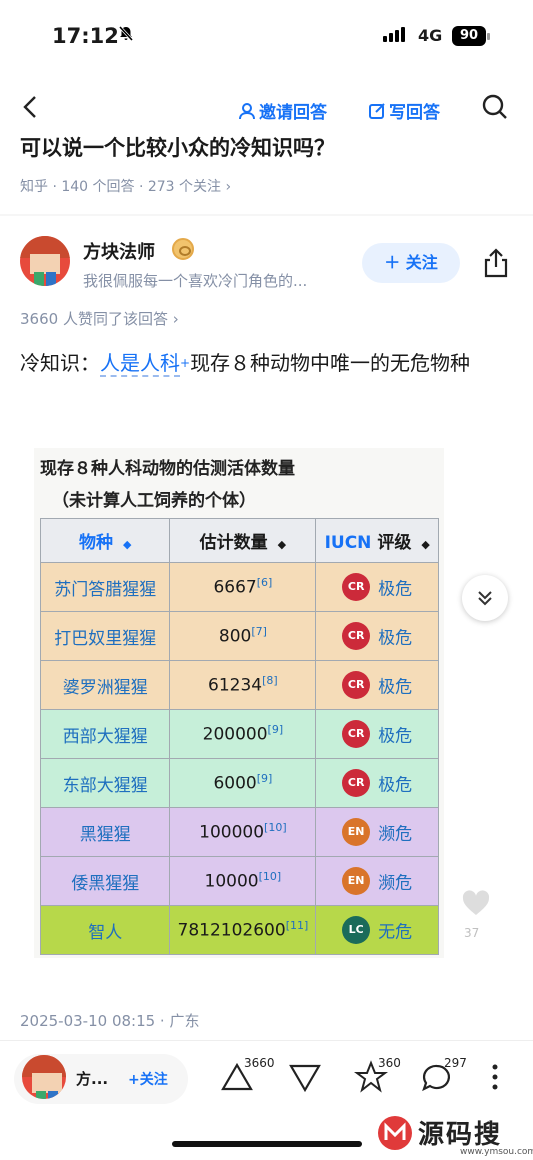 This screenshot has width=533, height=1160. I want to click on species-cell: 东部大猩猩, so click(105, 783).